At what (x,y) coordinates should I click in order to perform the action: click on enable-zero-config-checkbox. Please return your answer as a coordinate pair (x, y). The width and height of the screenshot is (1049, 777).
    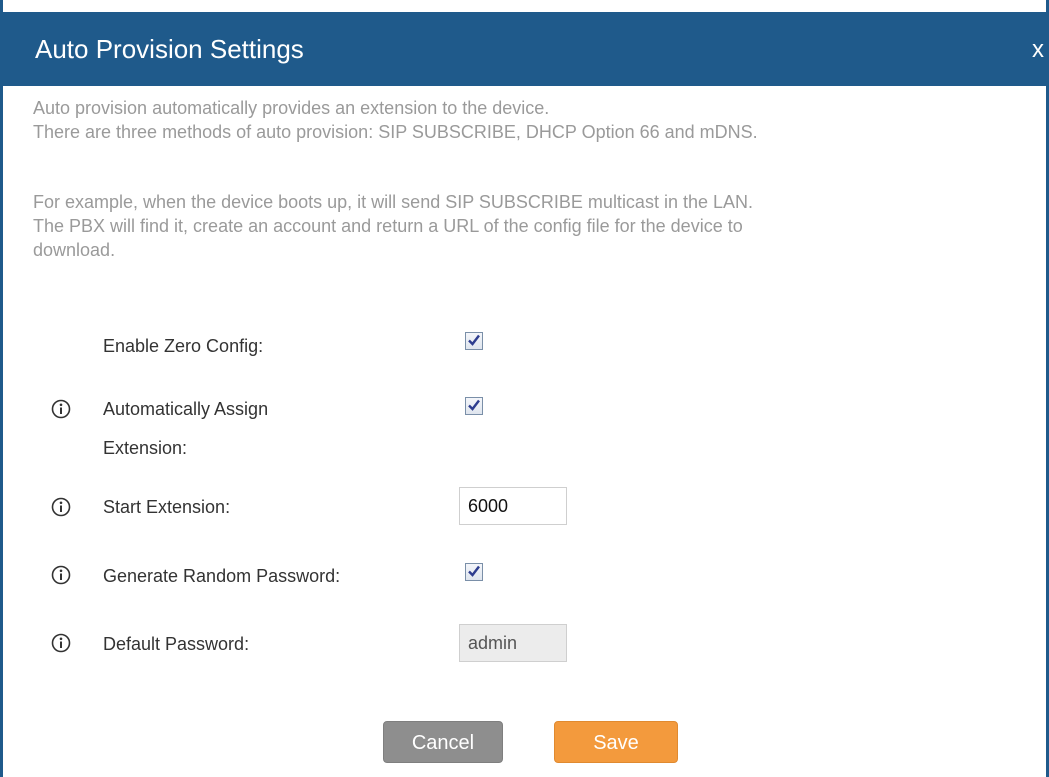
    Looking at the image, I should click on (474, 341).